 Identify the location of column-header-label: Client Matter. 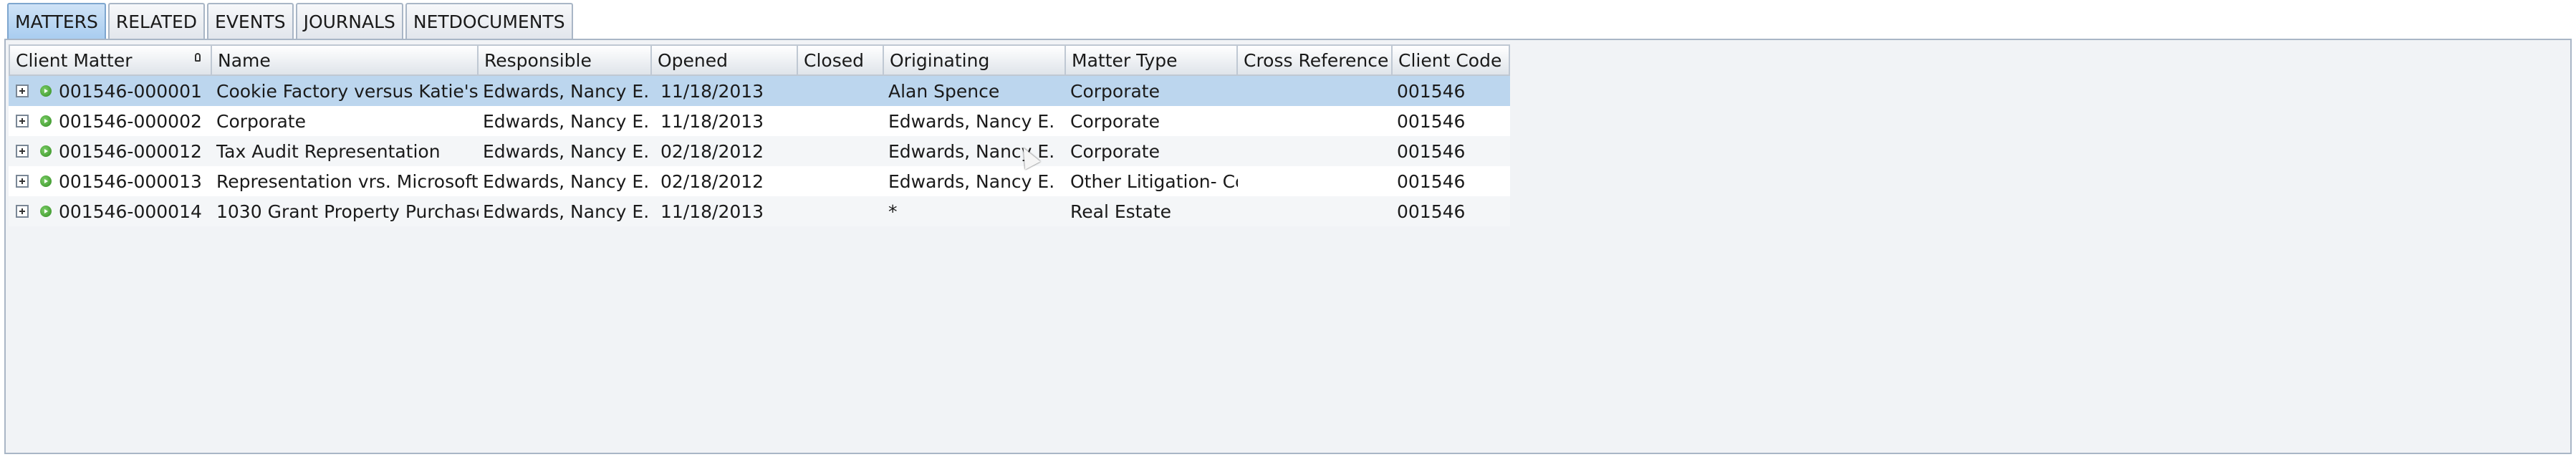
(74, 60).